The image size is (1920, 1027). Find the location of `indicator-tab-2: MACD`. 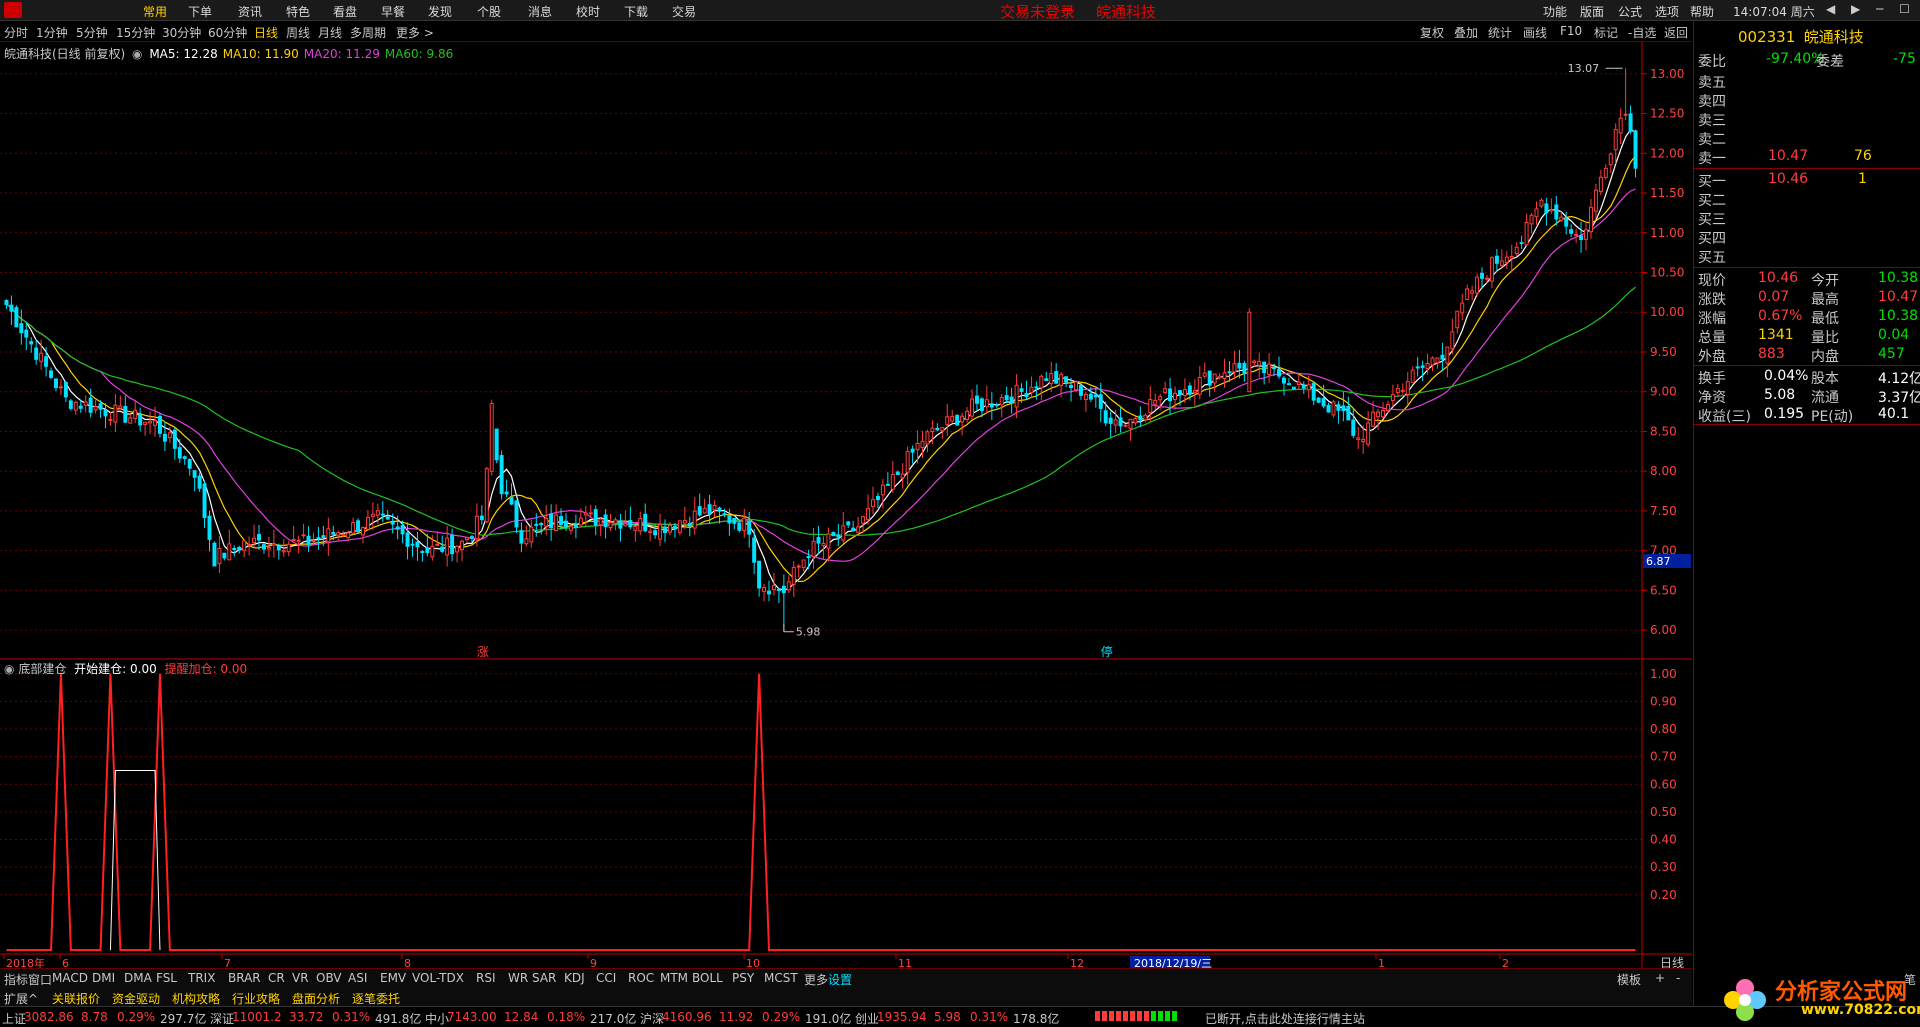

indicator-tab-2: MACD is located at coordinates (70, 978).